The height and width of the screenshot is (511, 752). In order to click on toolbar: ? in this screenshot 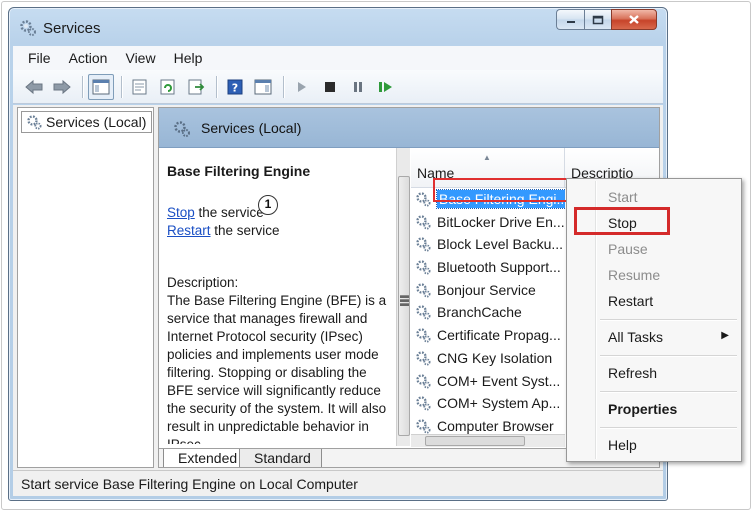, I will do `click(338, 87)`.